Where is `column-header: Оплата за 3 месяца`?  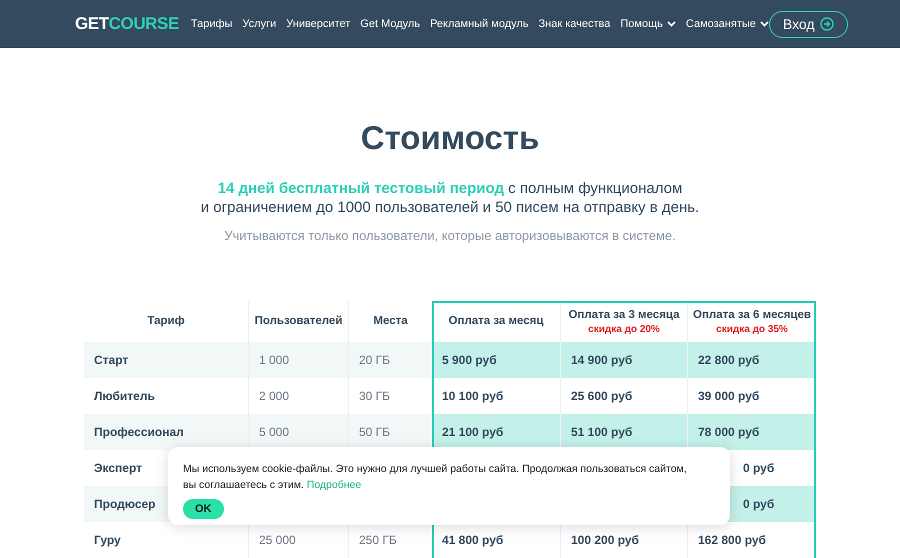
column-header: Оплата за 3 месяца is located at coordinates (624, 315).